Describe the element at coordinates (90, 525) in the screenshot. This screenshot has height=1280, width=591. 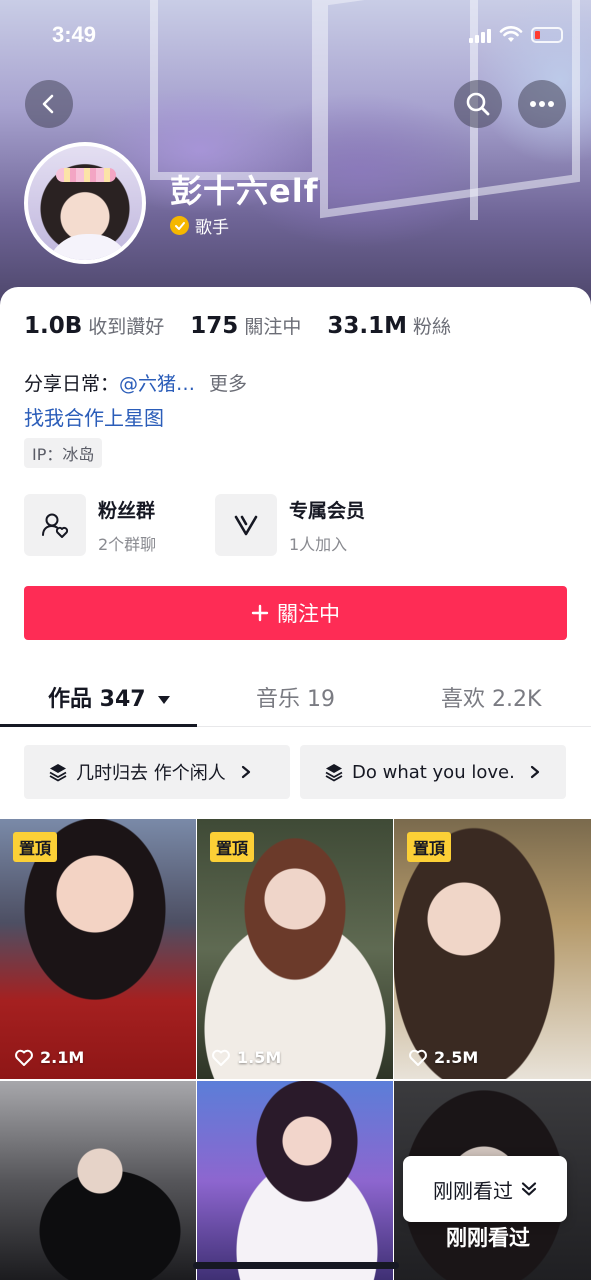
I see `fan-group-entry: 粉丝群 2个群聊` at that location.